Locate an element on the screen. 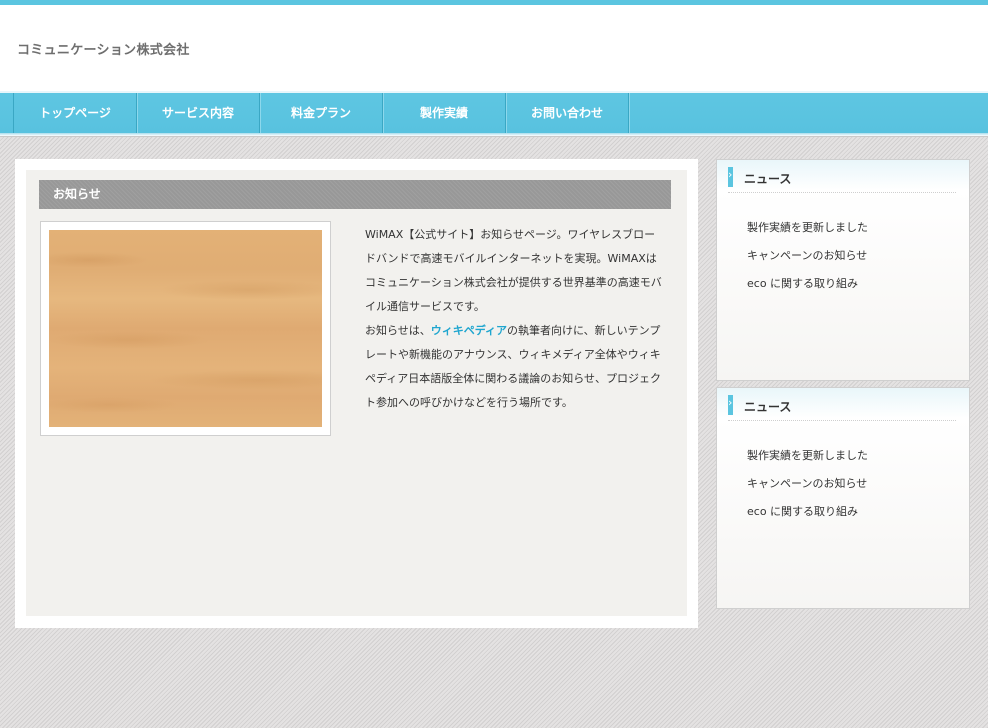 This screenshot has width=988, height=728. nav-item-pricing: 料金プラン is located at coordinates (321, 113).